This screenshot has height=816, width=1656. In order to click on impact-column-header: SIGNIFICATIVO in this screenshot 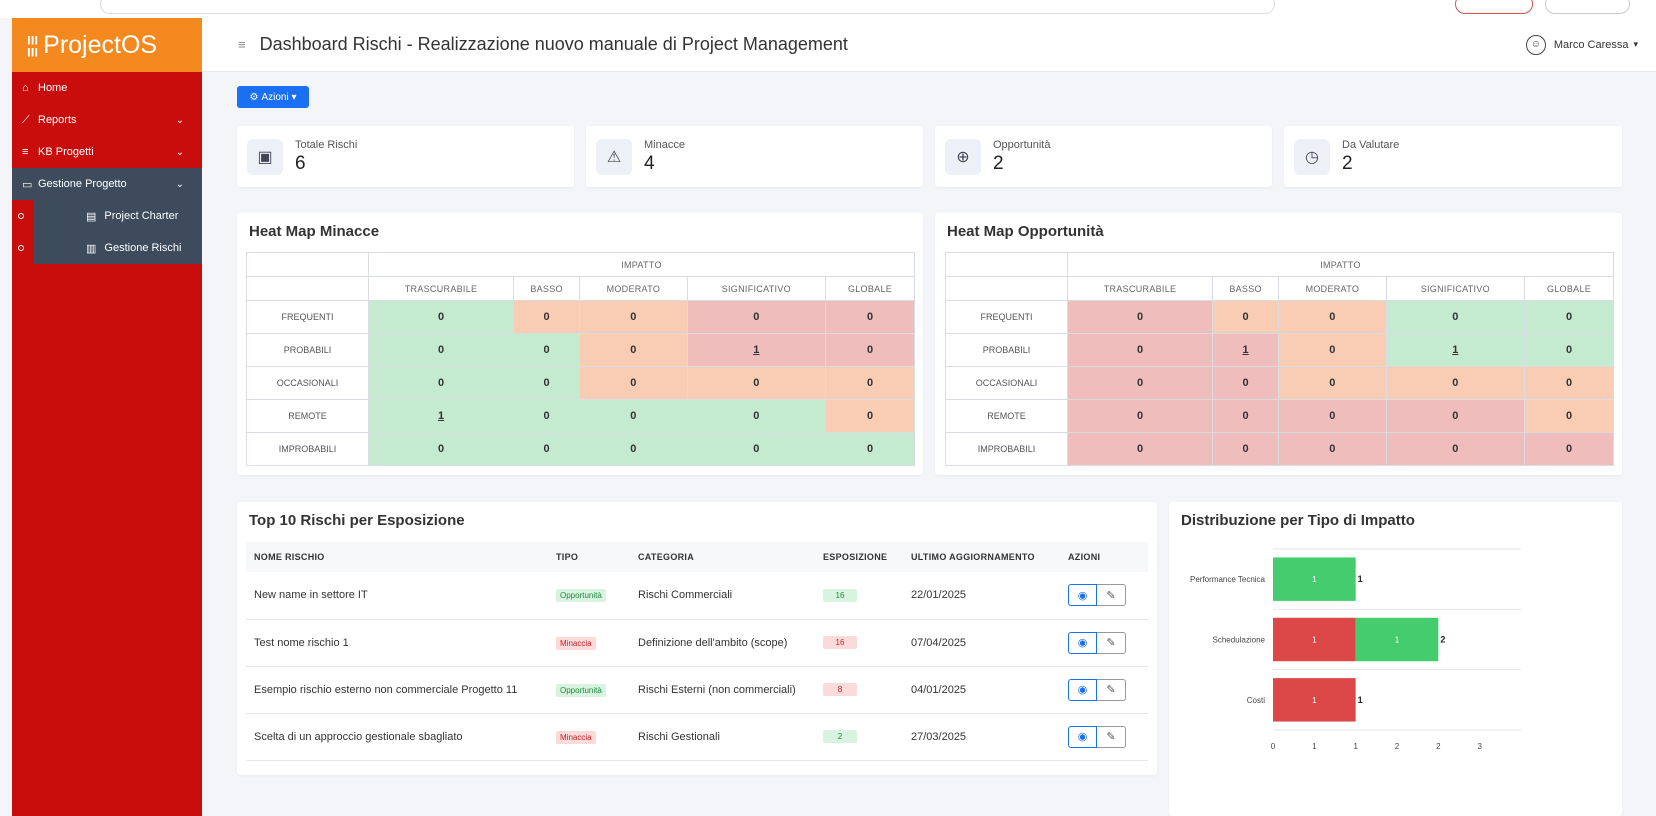, I will do `click(756, 288)`.